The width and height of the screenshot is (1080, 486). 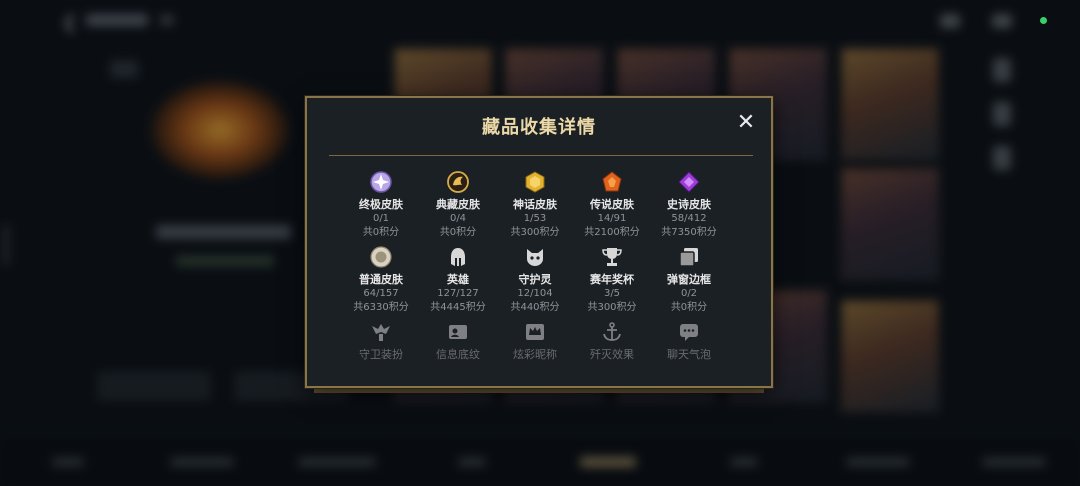 I want to click on item-count: 0/2, so click(x=689, y=293).